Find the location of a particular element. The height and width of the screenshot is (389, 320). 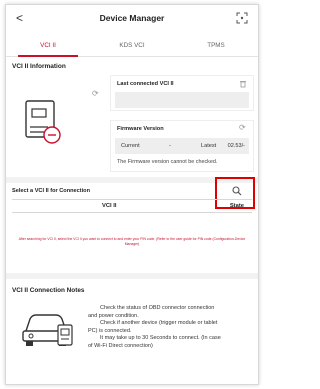

divider is located at coordinates (132, 276).